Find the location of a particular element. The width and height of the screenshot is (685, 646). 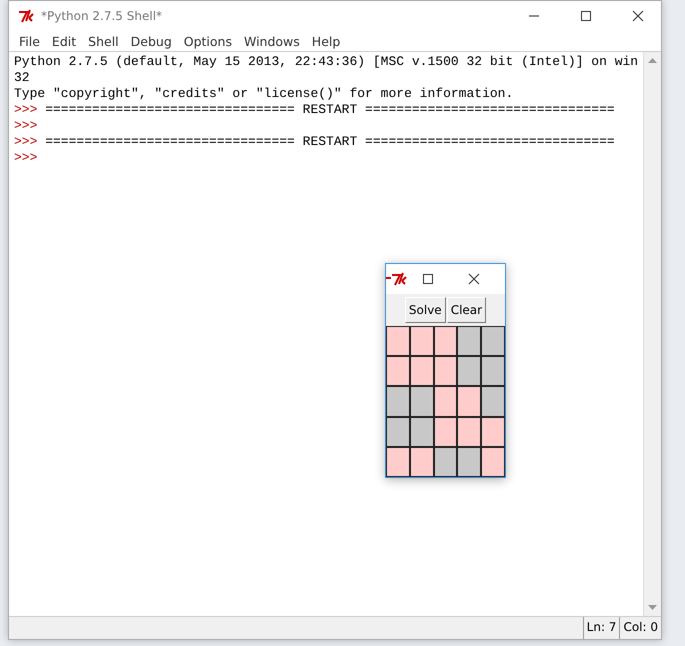

menu-item: Debug is located at coordinates (151, 41).